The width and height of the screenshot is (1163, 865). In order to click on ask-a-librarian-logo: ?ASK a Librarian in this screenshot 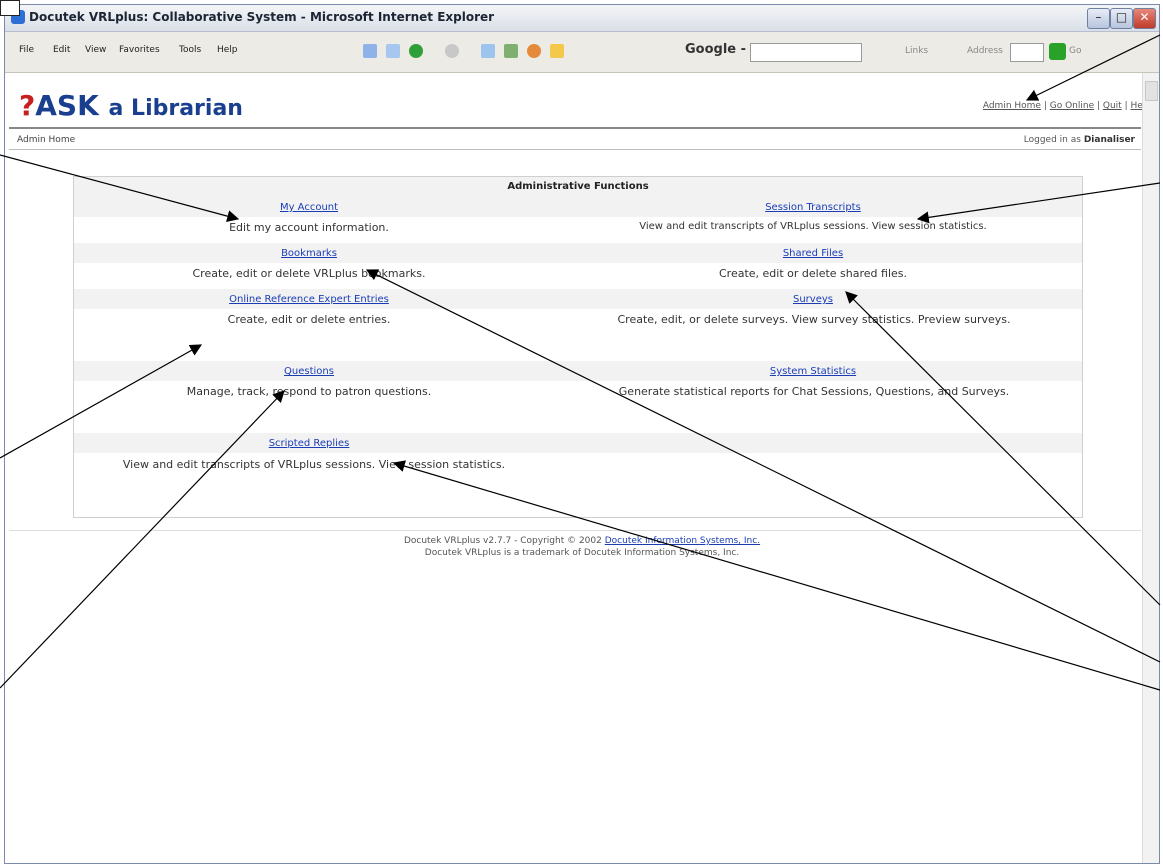, I will do `click(131, 105)`.